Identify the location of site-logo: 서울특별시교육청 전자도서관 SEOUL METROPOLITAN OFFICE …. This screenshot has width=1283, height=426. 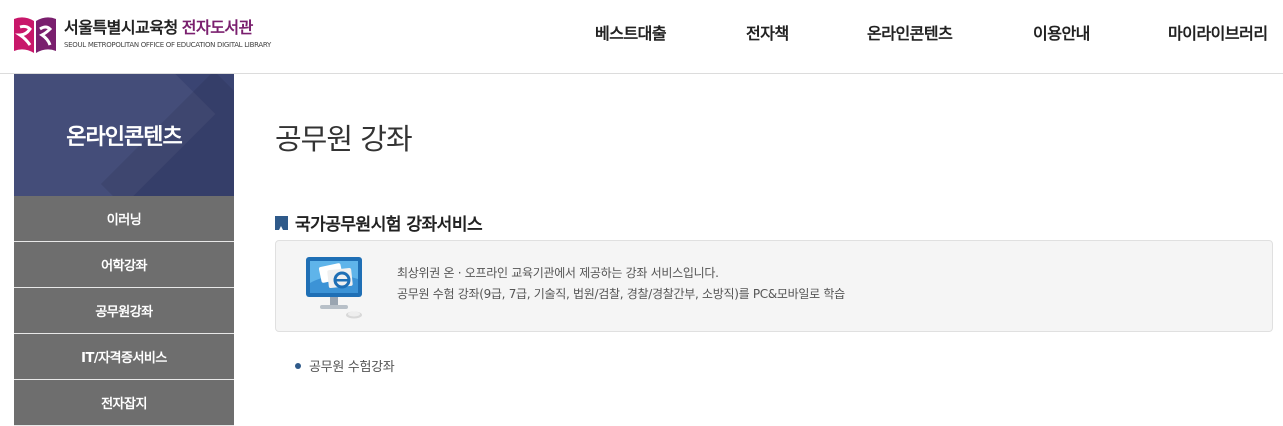
(141, 34).